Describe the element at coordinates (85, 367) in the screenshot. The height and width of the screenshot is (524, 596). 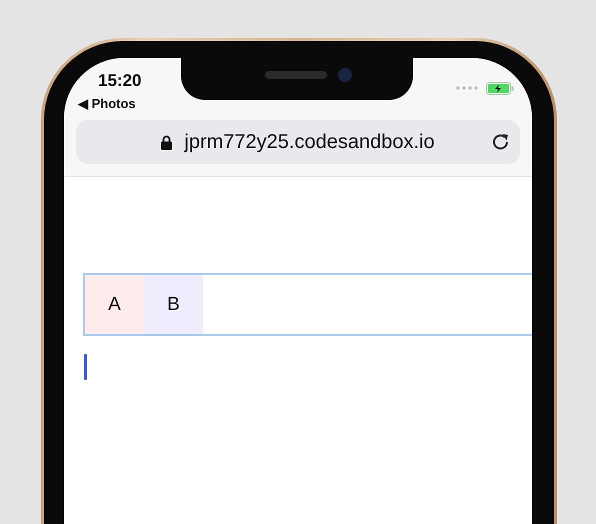
I see `text-cursor` at that location.